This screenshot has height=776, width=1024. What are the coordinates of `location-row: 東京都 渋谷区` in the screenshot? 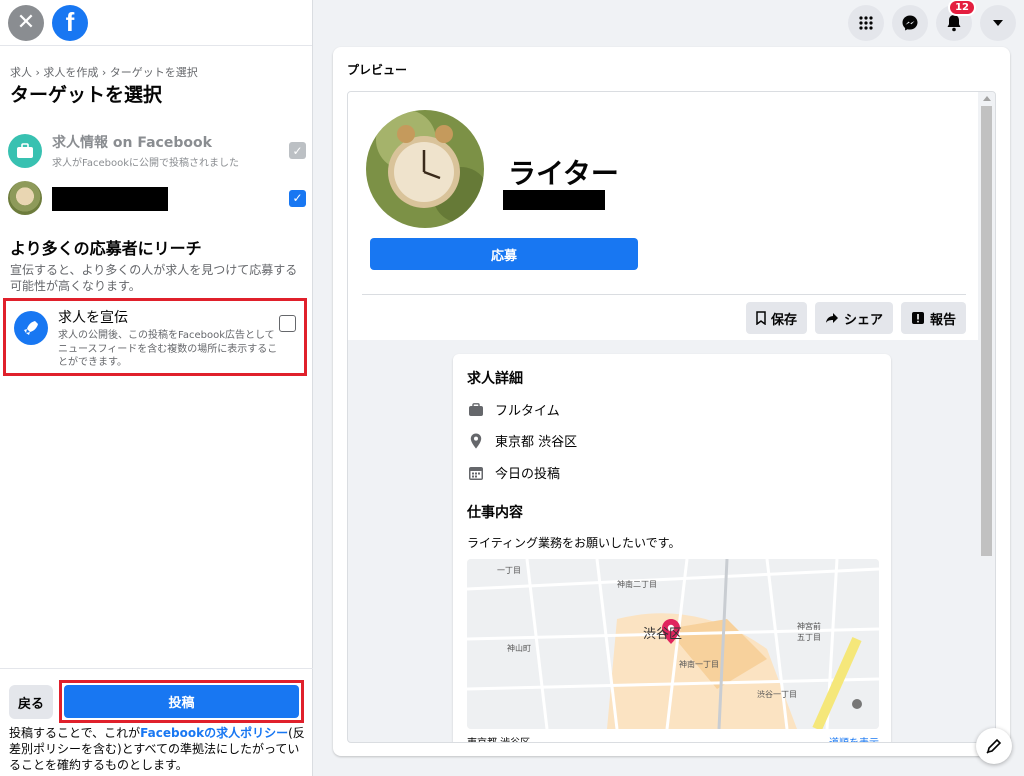 It's located at (522, 440).